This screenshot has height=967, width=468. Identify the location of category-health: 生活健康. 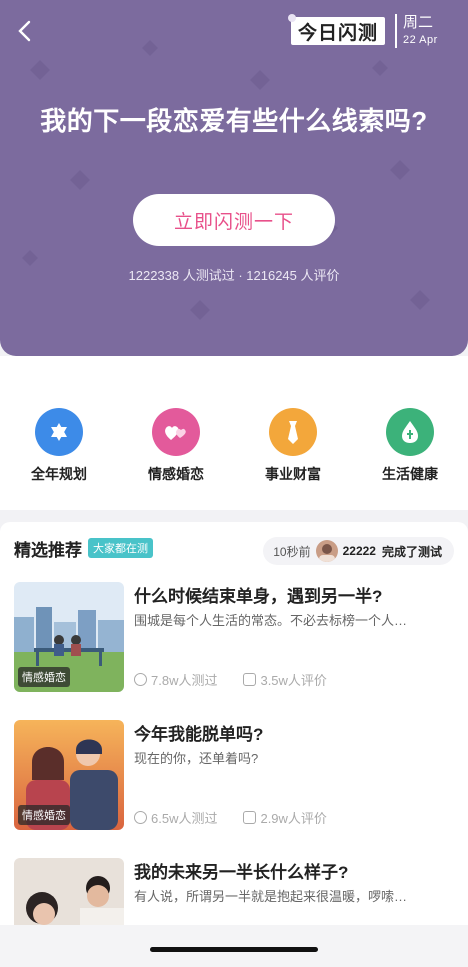
(410, 446).